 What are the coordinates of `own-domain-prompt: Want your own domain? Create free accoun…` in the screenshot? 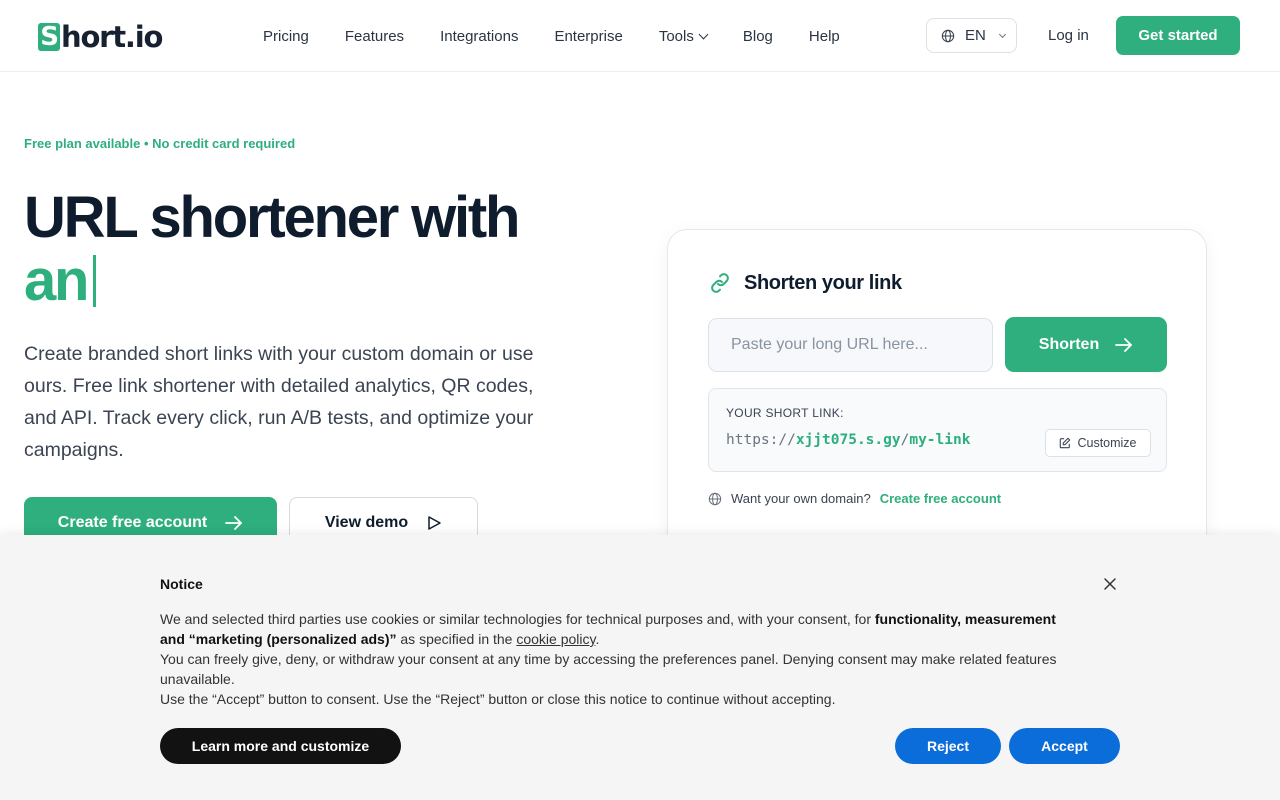 It's located at (854, 498).